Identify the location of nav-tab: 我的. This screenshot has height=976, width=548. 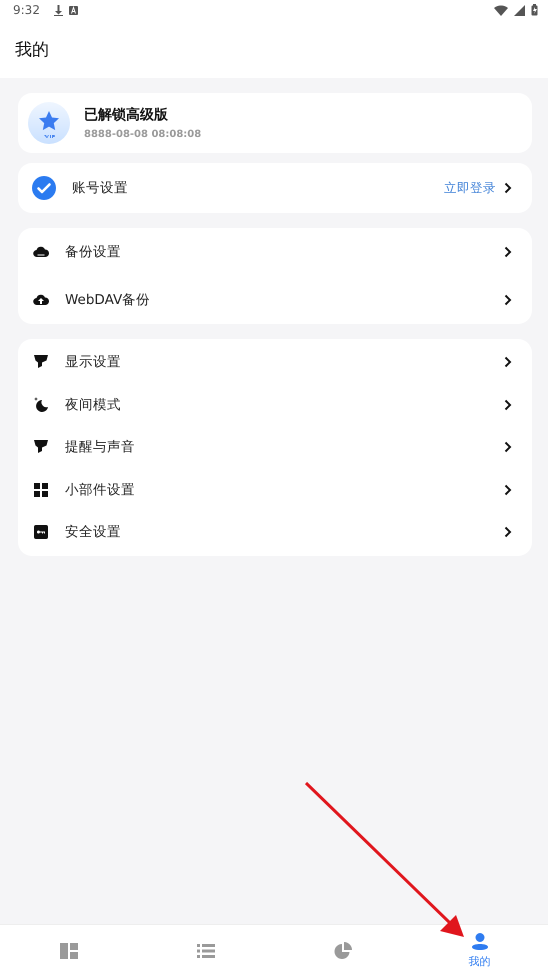
(479, 950).